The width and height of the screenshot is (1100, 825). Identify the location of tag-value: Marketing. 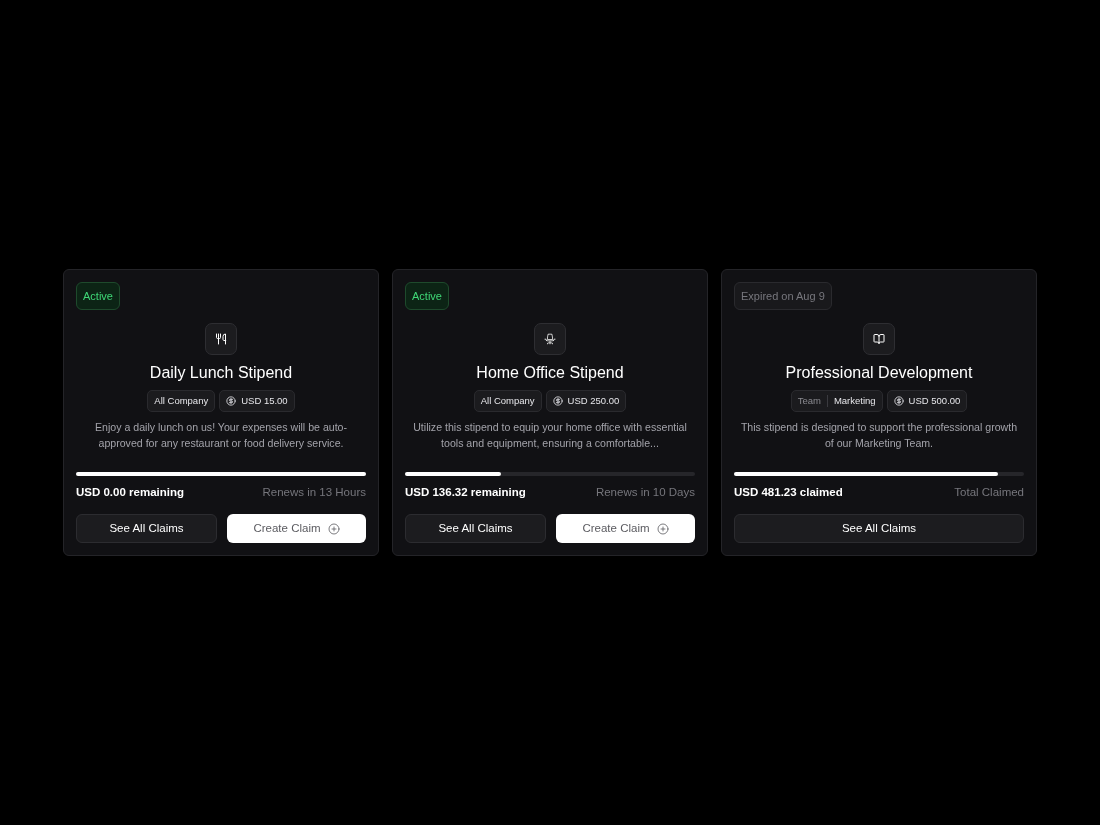
(854, 400).